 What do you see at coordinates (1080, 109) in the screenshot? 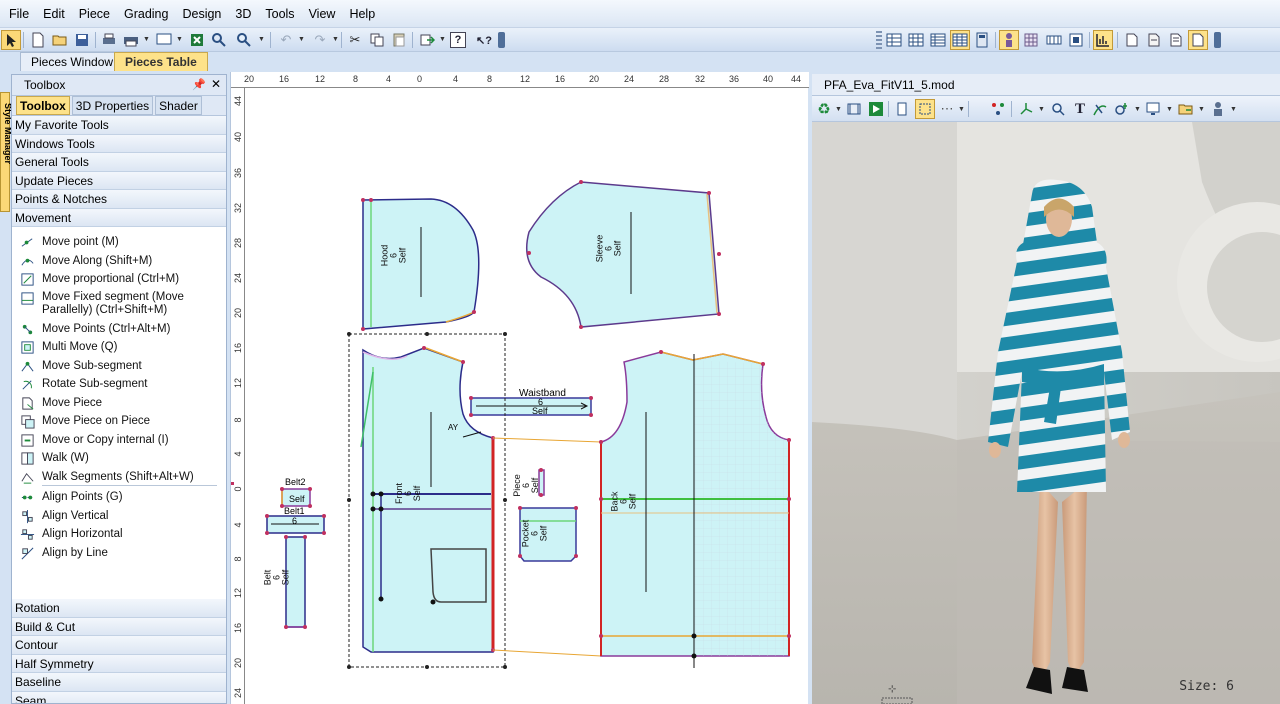
I see `text-icon: T` at bounding box center [1080, 109].